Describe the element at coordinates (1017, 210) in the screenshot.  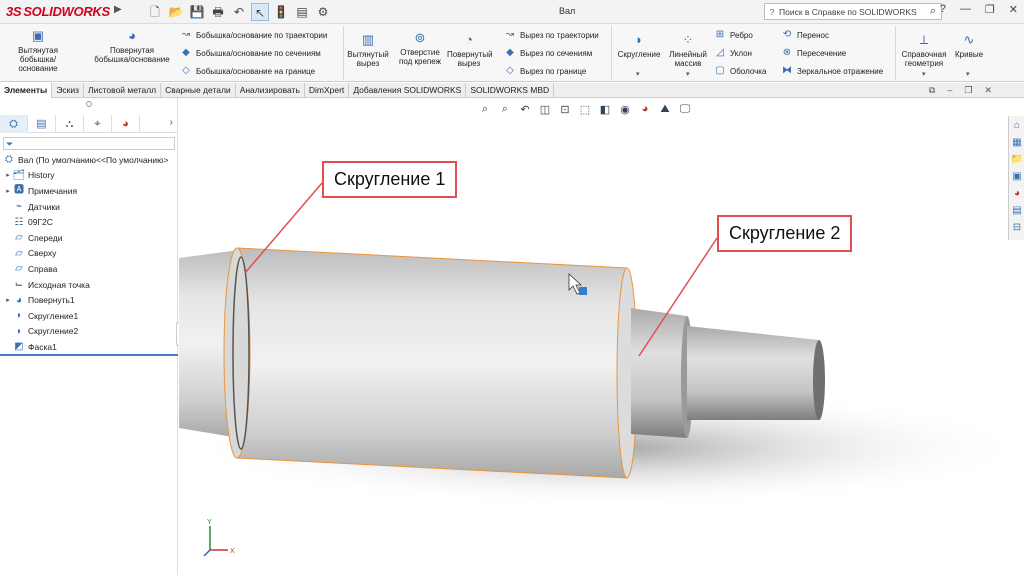
I see `custom-properties-icon: ▤` at that location.